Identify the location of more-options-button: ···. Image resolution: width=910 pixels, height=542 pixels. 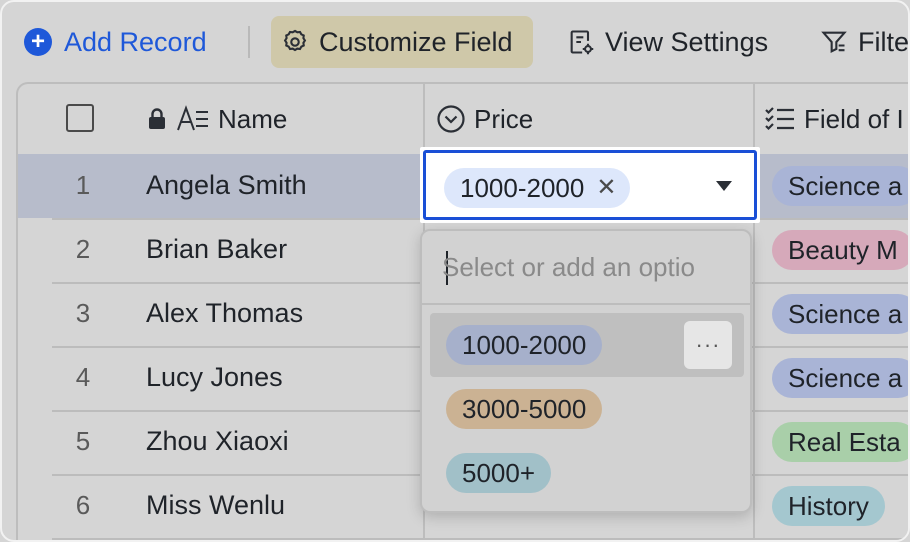
(708, 345).